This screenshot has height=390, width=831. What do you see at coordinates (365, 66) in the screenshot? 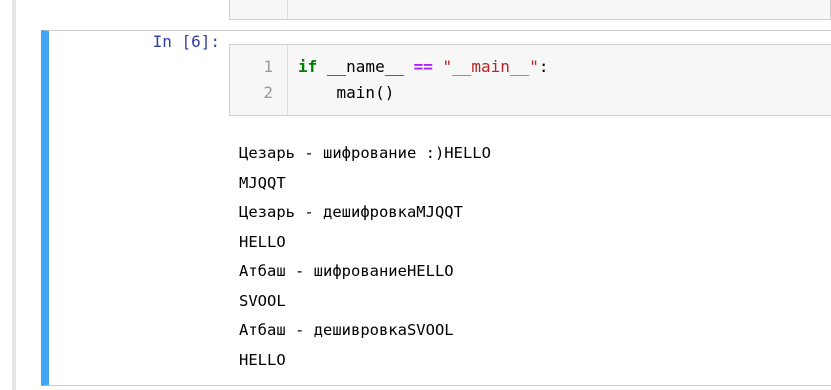
I see `code-variable: __name__` at bounding box center [365, 66].